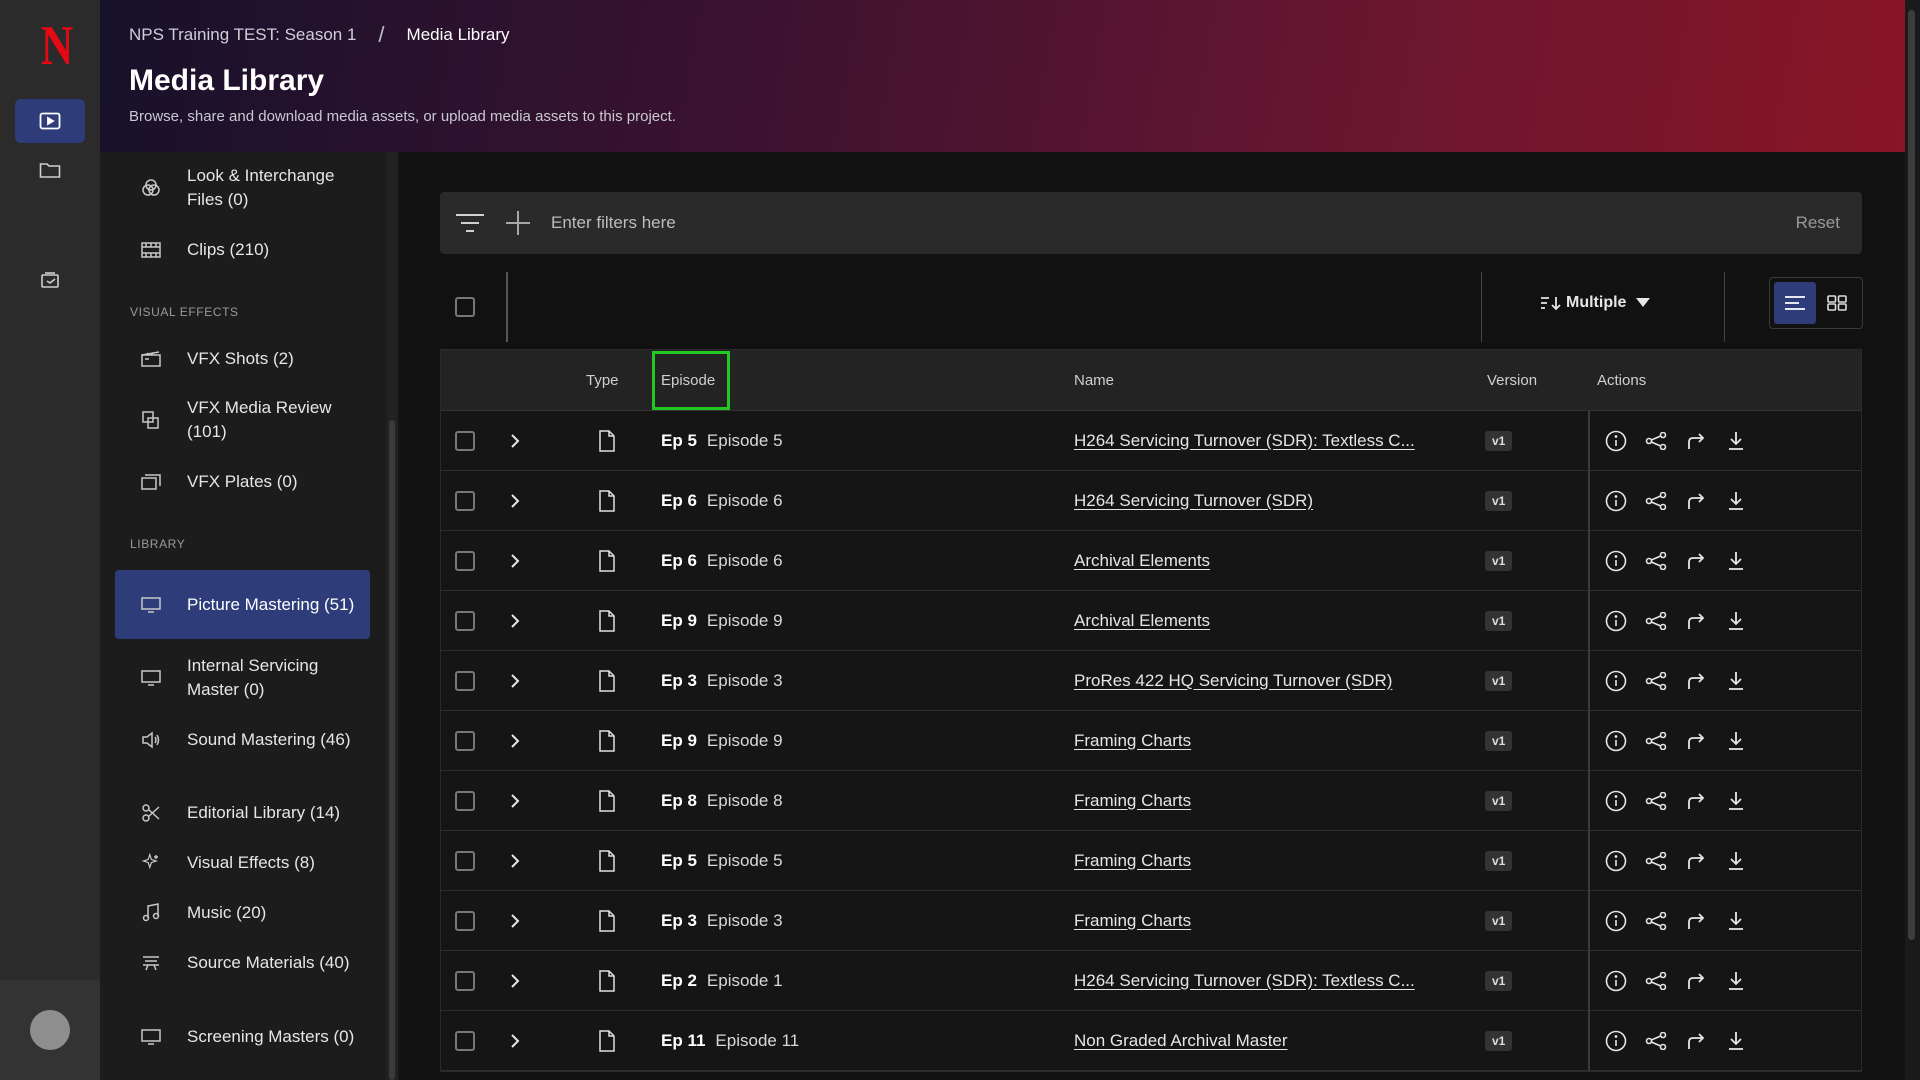 This screenshot has width=1920, height=1080. I want to click on table-row: Ep 3 Episode 3 Framing Charts v1, so click(1151, 921).